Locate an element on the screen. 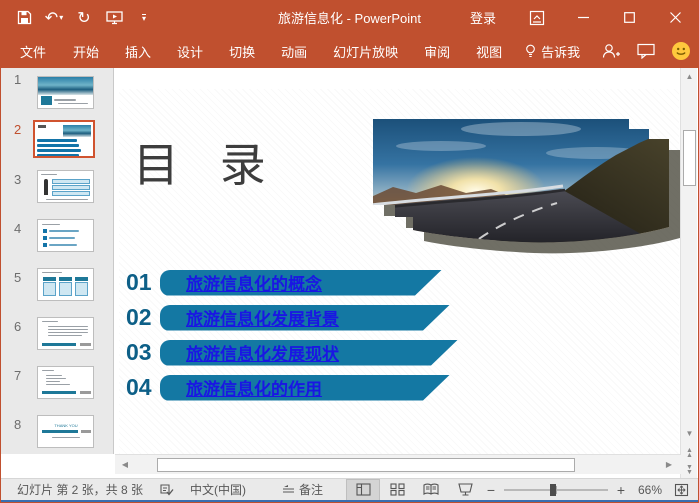 This screenshot has height=503, width=699. thumbnail-row: 3 is located at coordinates (57, 192).